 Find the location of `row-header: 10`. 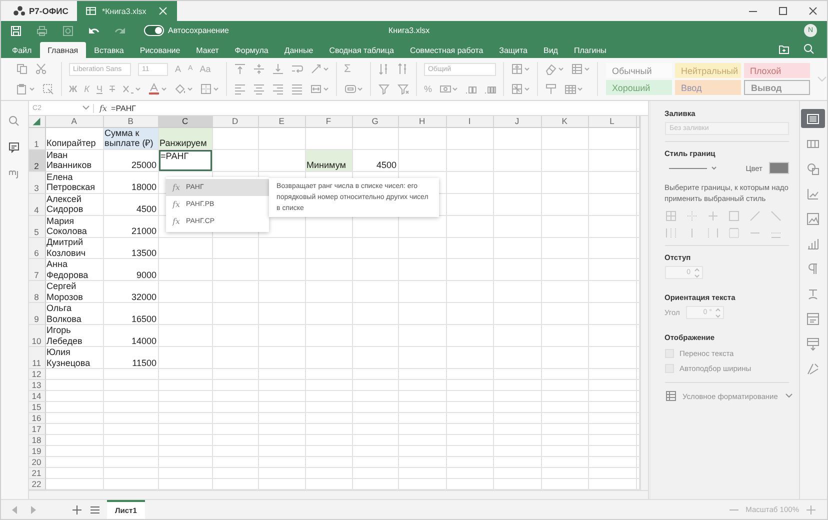

row-header: 10 is located at coordinates (37, 336).